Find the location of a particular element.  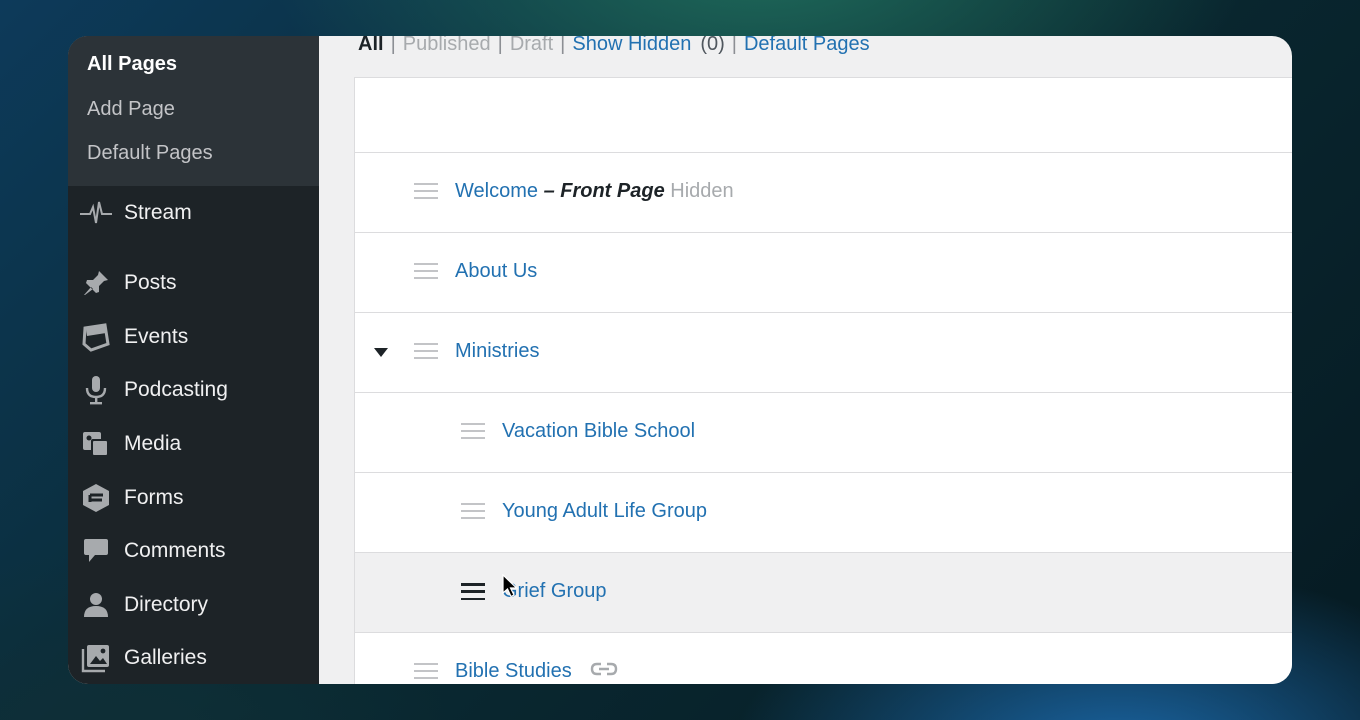

menu-label-events: Events is located at coordinates (156, 336).